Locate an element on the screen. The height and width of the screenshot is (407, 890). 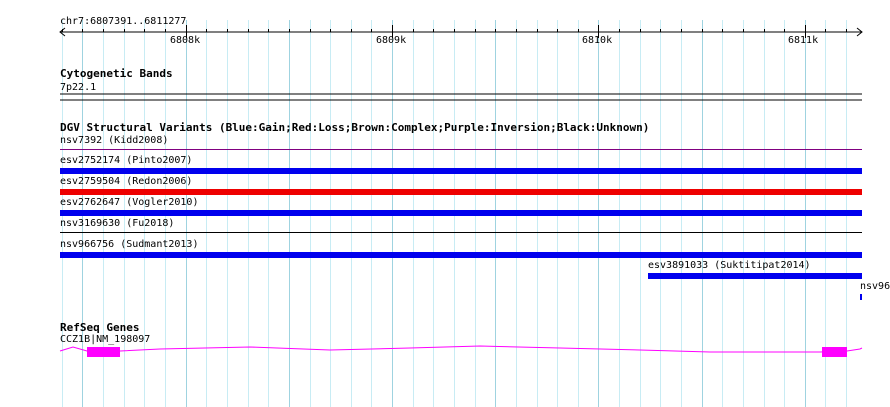
ruler-tick-label: 6808k is located at coordinates (185, 40).